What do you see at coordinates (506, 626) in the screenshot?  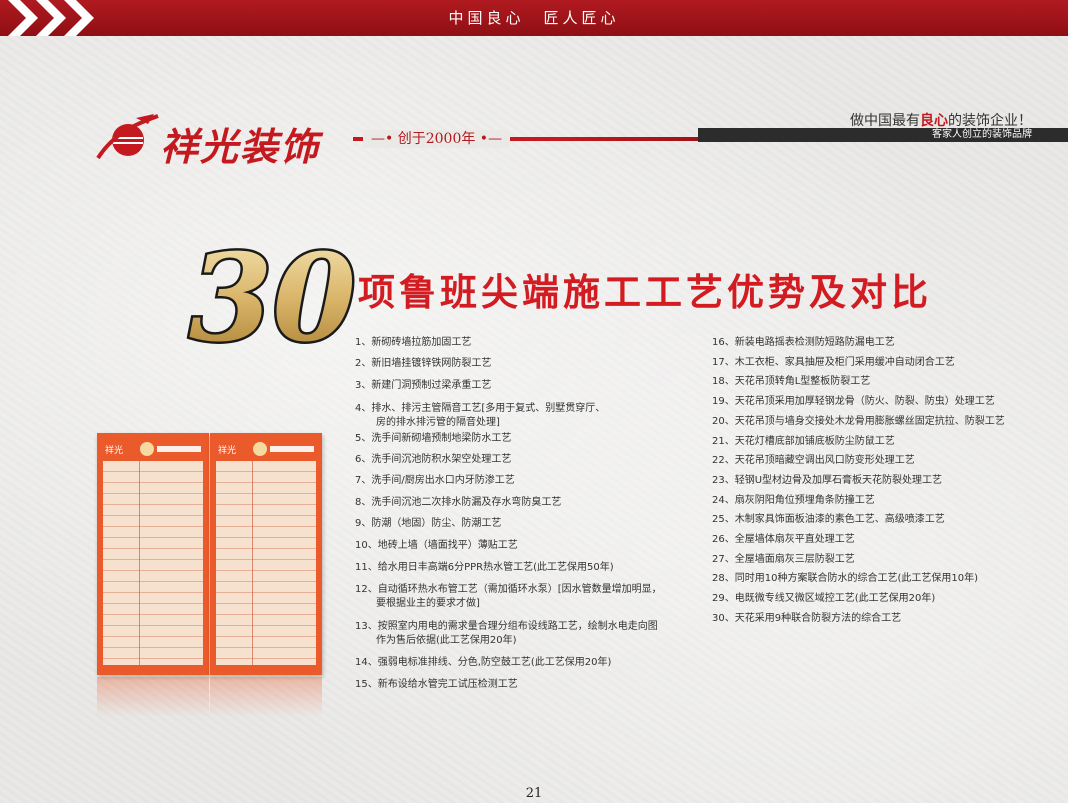 I see `list-item-line: 13、按照室内用电的需求量合理分组布设线路工艺，绘制水电走向图` at bounding box center [506, 626].